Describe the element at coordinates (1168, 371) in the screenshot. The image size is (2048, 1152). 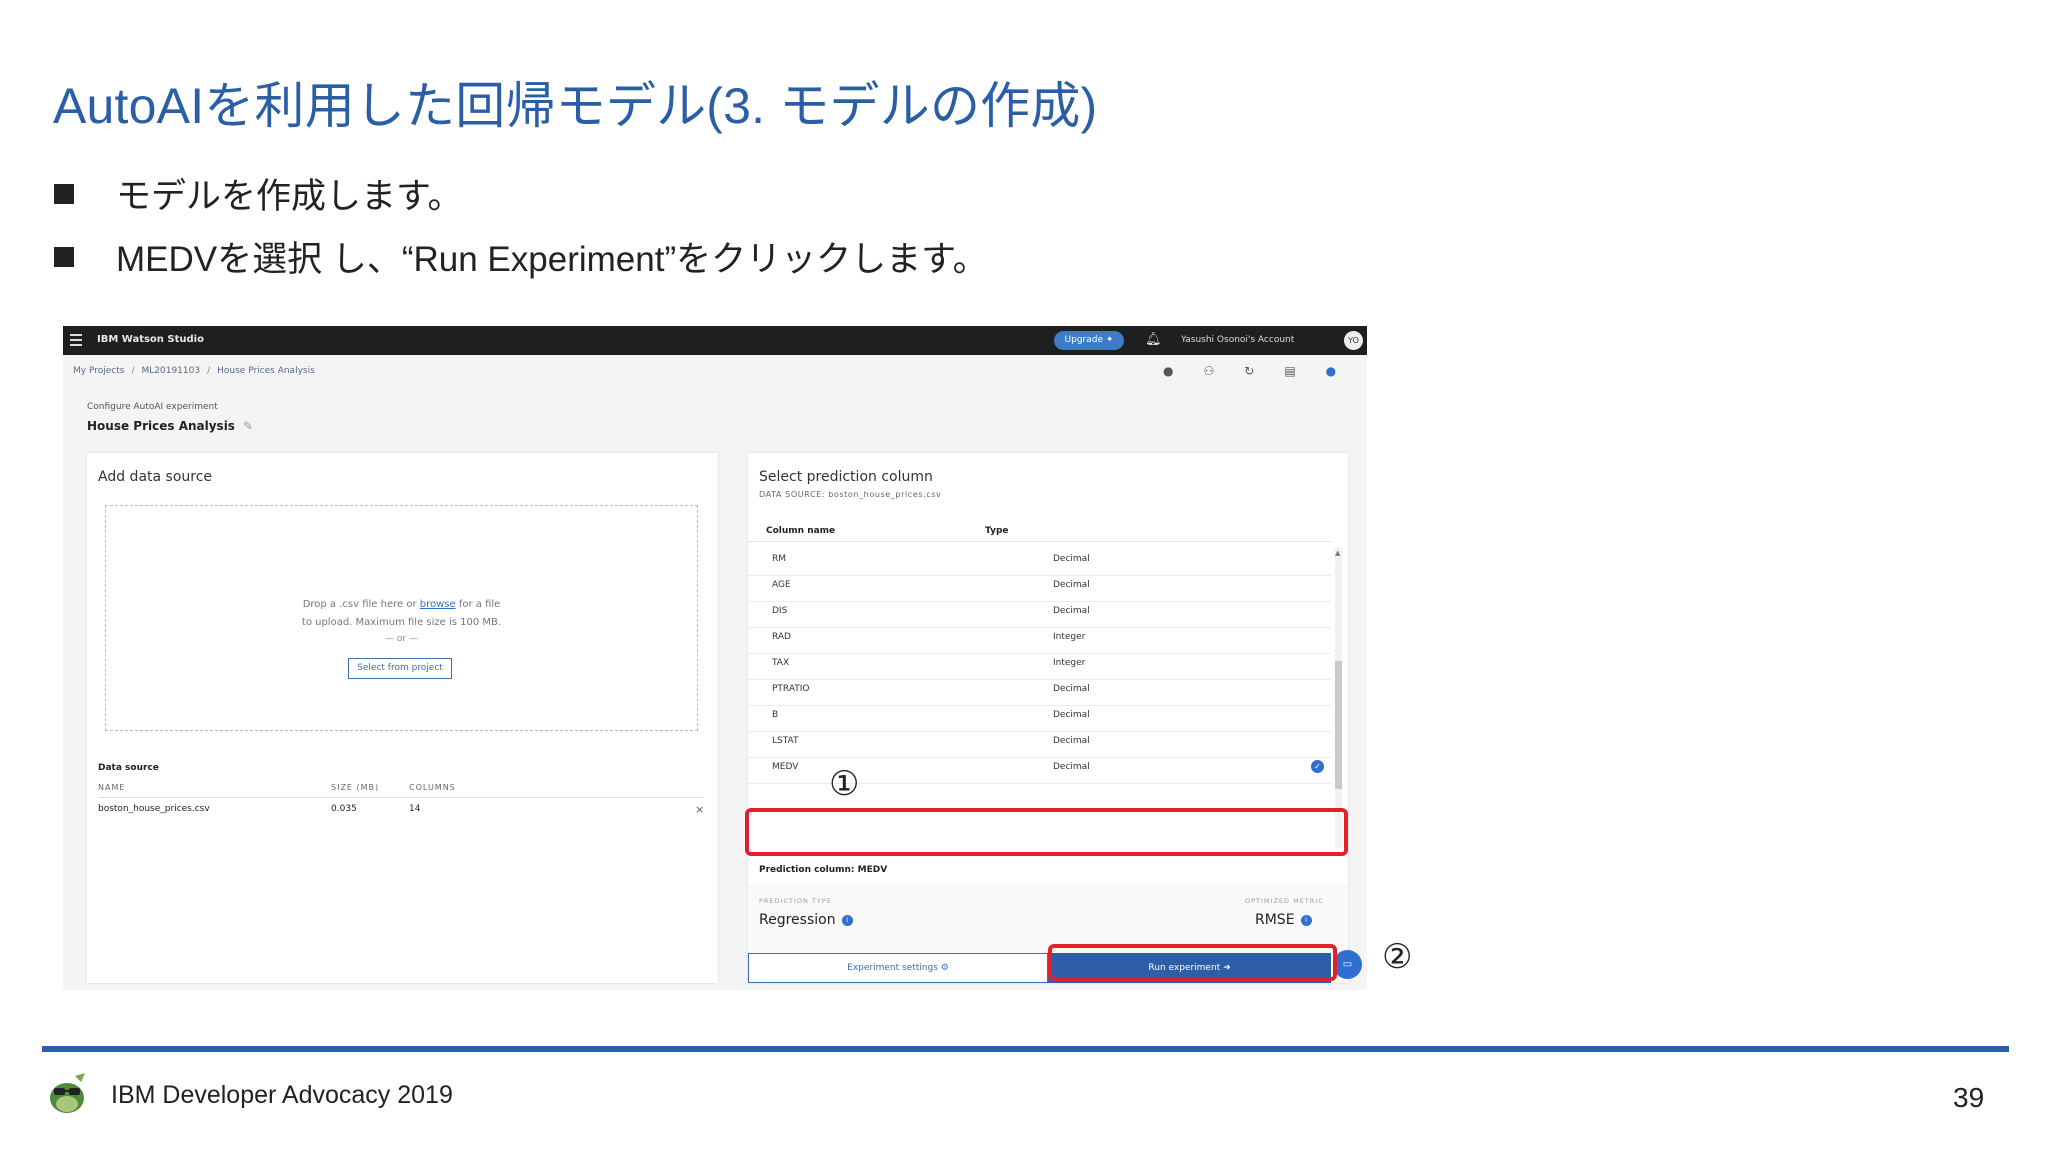
I see `info-icon: ●` at that location.